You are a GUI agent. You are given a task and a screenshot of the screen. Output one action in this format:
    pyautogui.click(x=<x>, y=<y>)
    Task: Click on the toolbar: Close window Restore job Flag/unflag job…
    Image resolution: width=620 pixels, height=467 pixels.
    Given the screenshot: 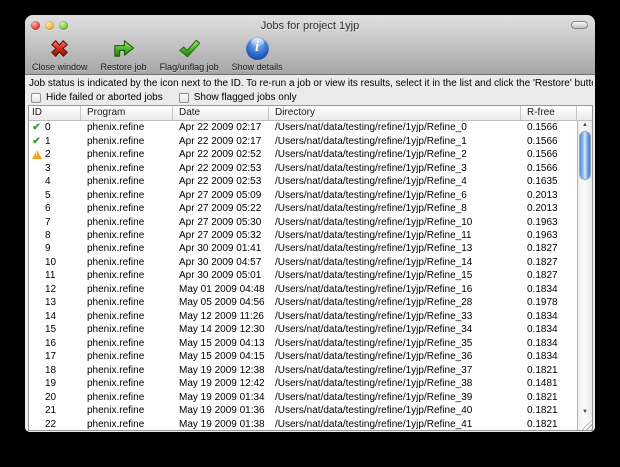 What is the action you would take?
    pyautogui.click(x=157, y=53)
    